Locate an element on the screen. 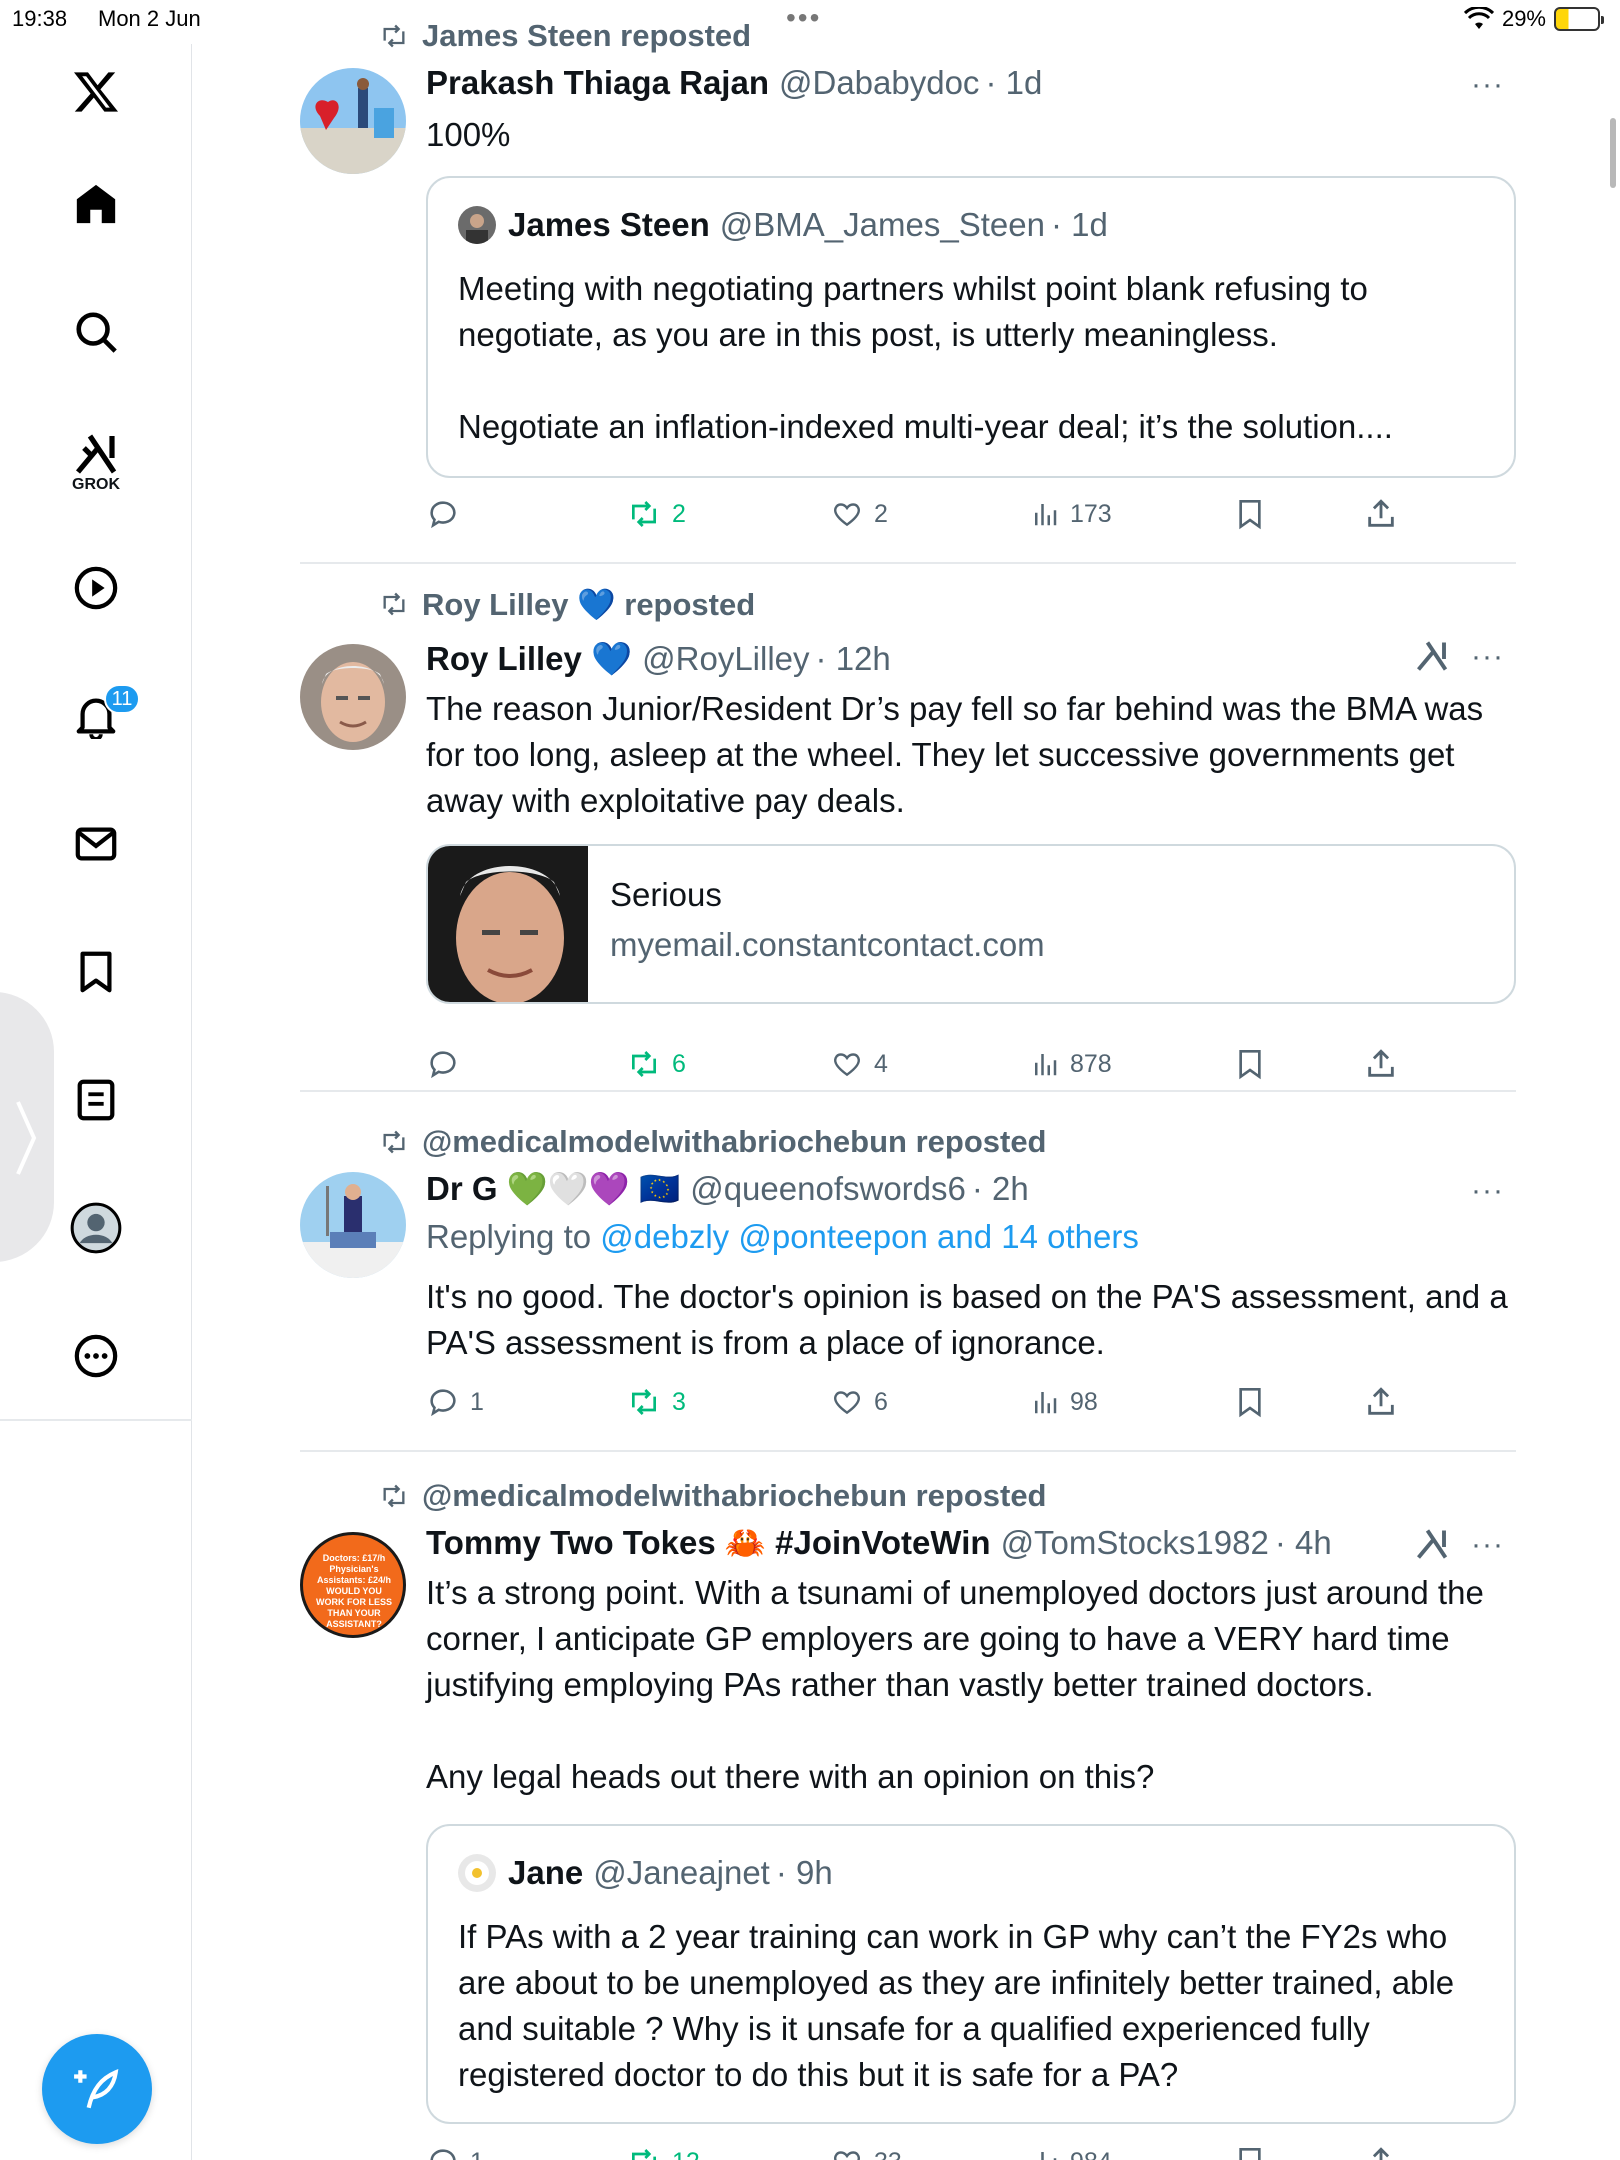 The width and height of the screenshot is (1620, 2160). share-icon is located at coordinates (1381, 1401).